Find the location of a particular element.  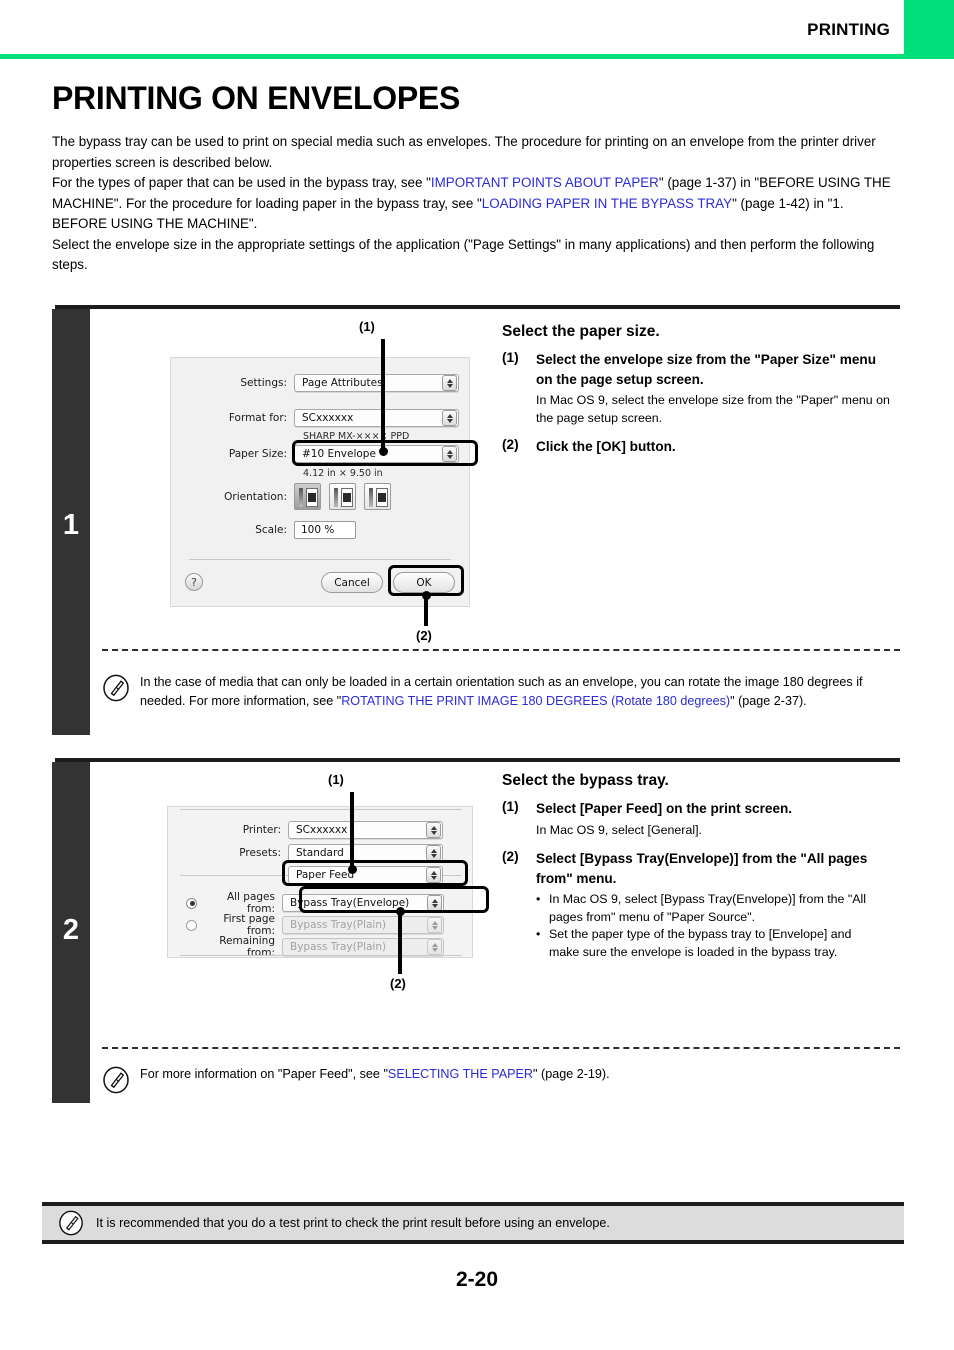

step-2-callout-2-leader-line is located at coordinates (400, 942).